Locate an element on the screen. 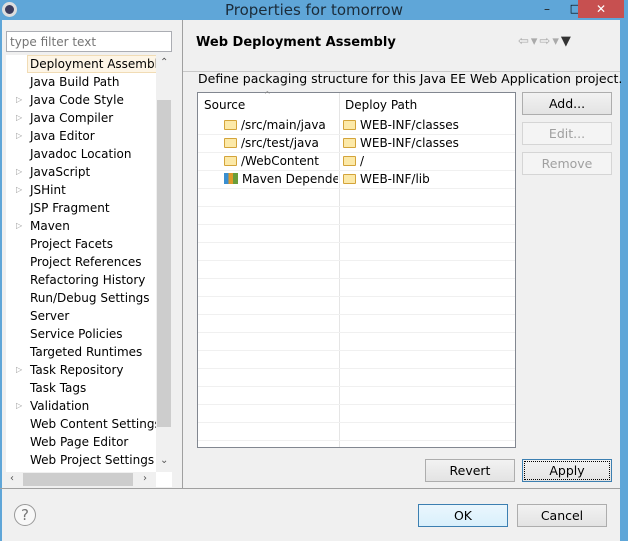  revert-button: Revert is located at coordinates (470, 470).